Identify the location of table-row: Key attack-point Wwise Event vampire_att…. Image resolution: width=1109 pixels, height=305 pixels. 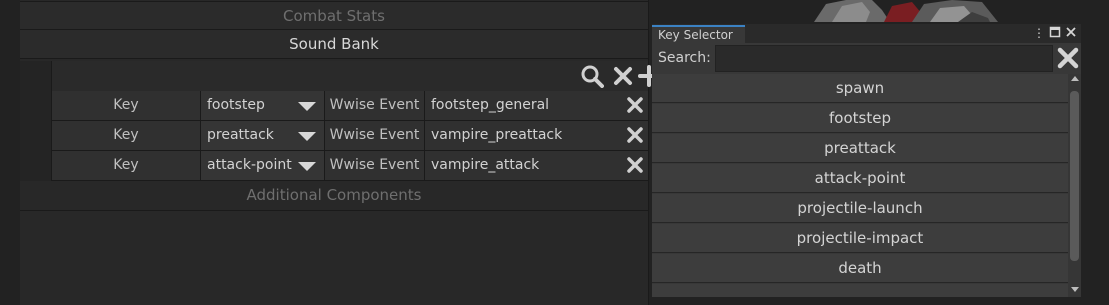
(350, 166).